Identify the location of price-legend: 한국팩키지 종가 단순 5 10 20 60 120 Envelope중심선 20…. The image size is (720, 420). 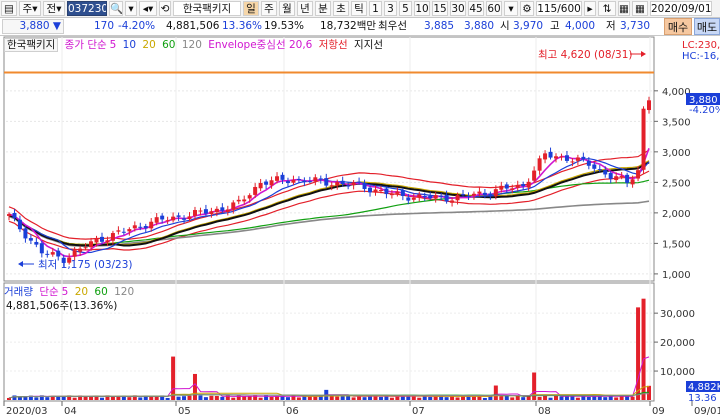
(195, 45).